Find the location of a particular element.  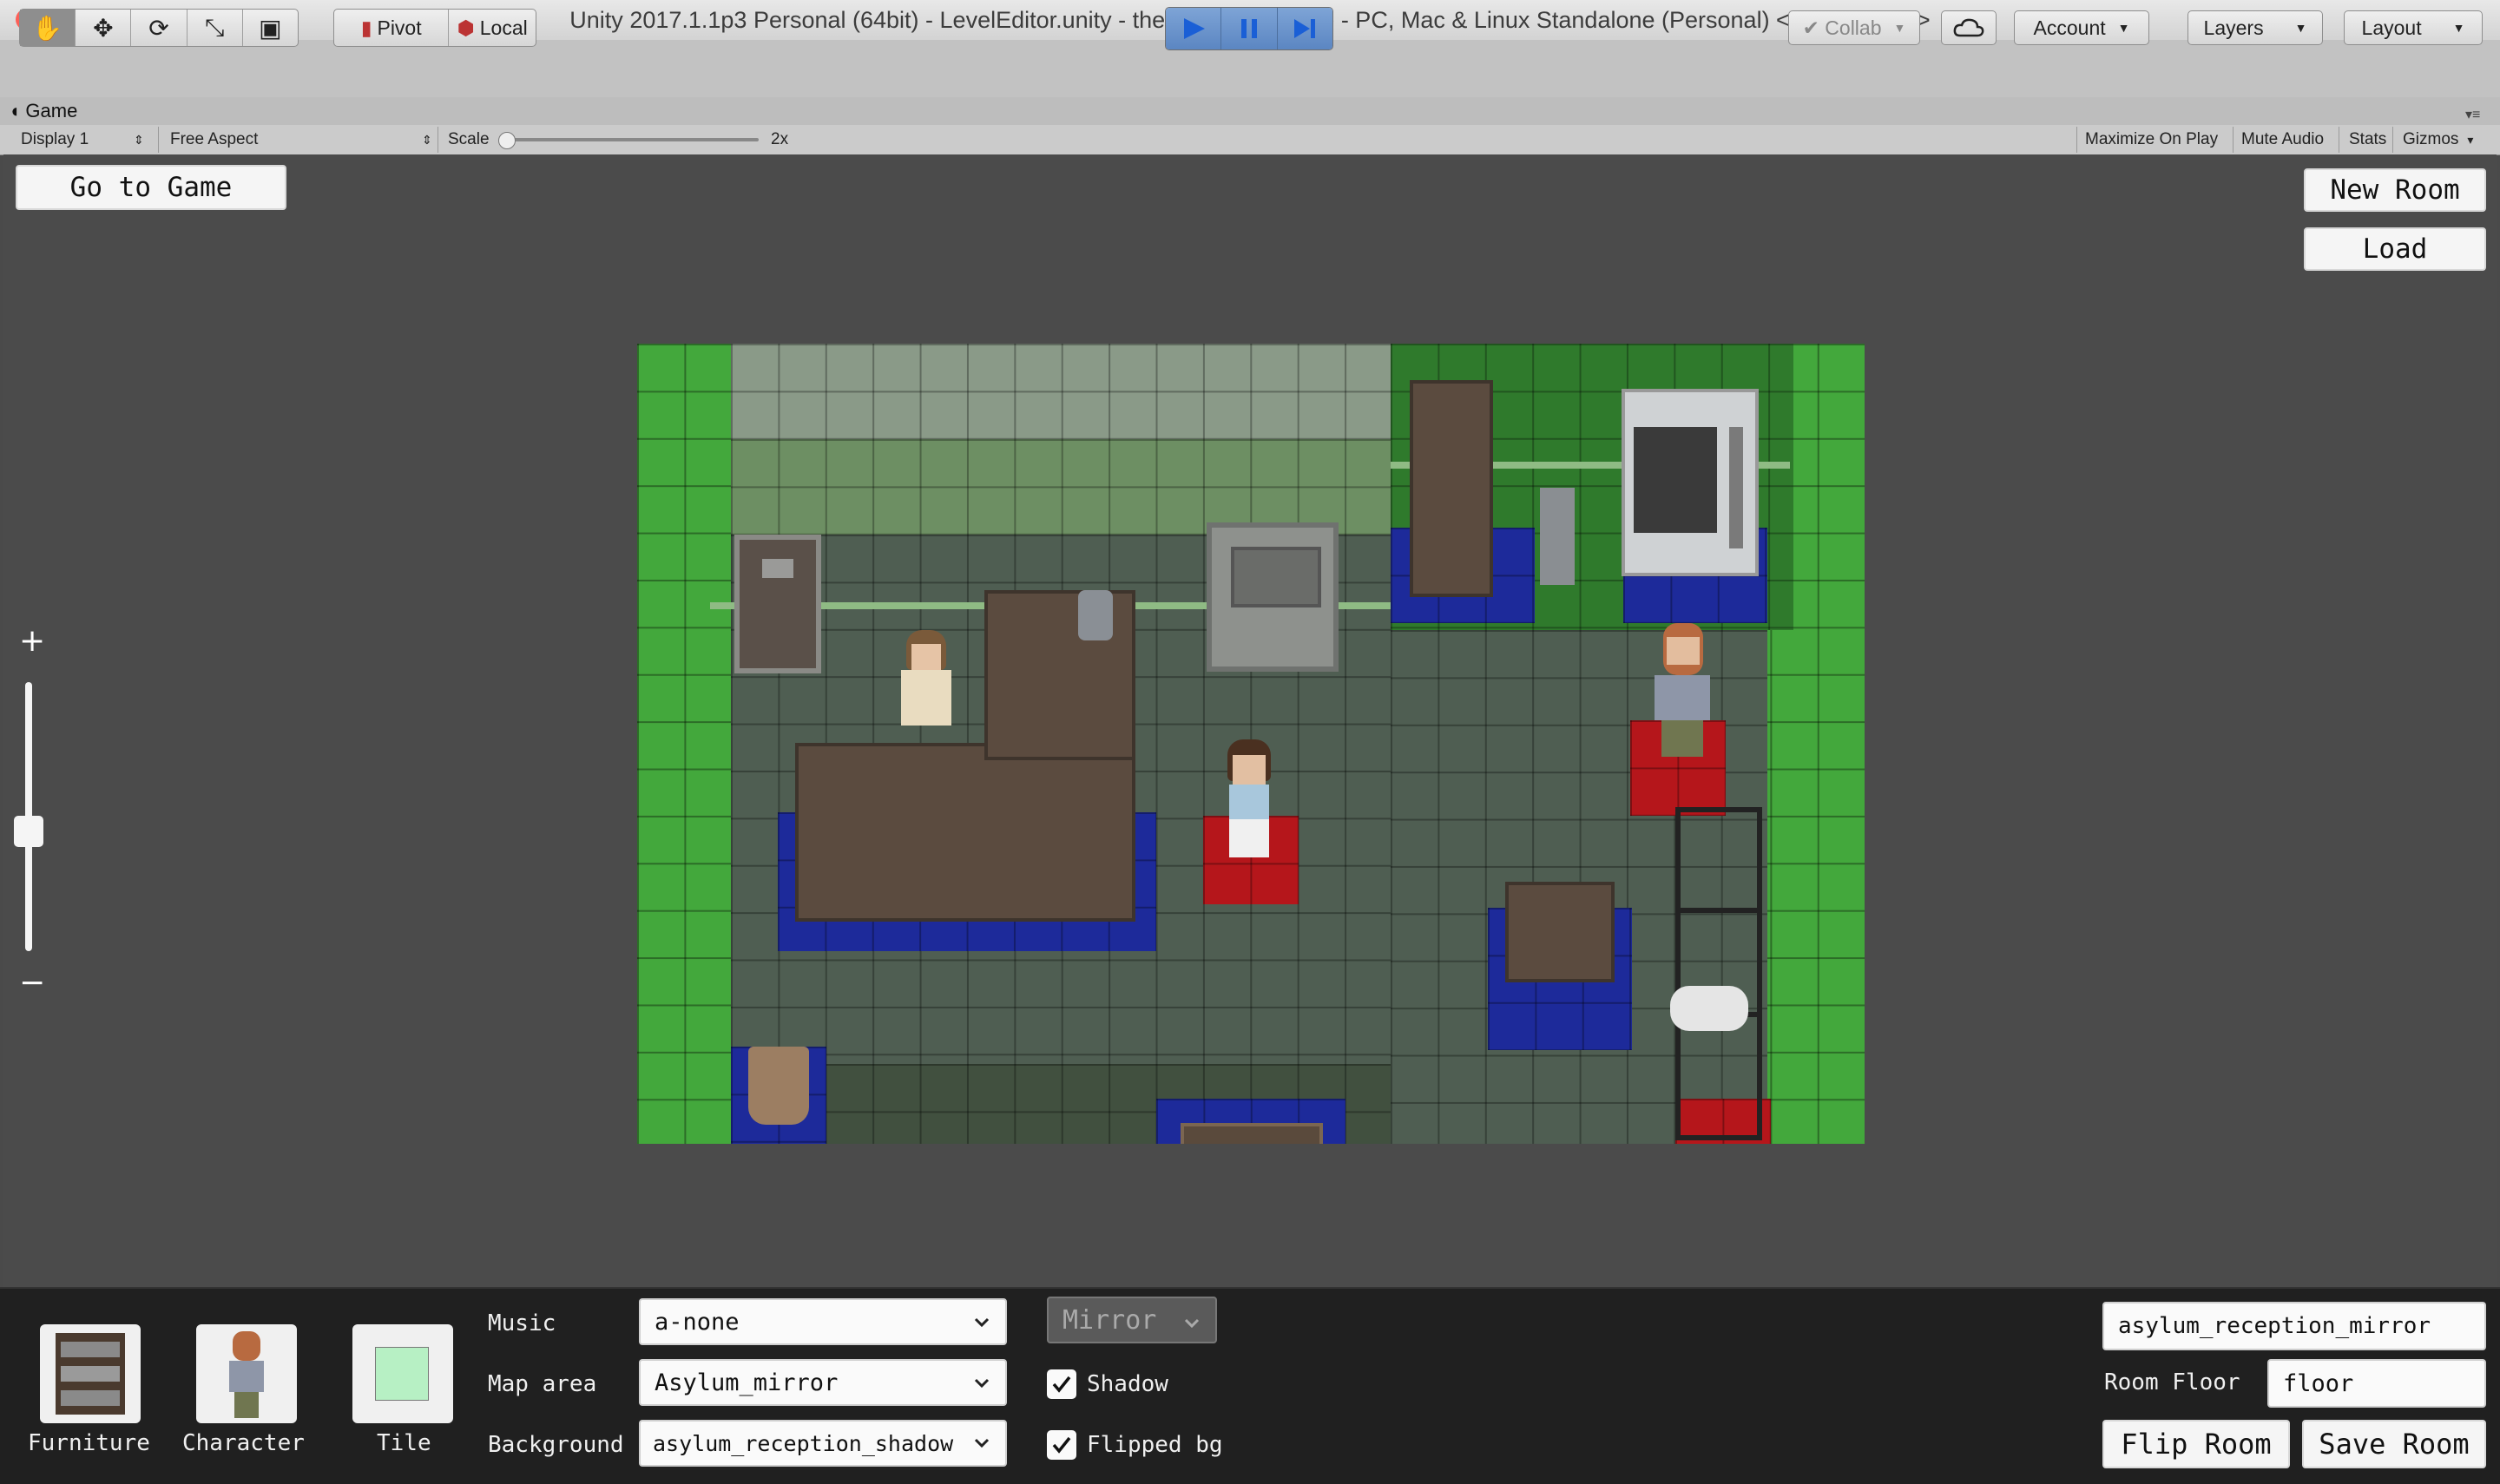

door-left is located at coordinates (777, 604).